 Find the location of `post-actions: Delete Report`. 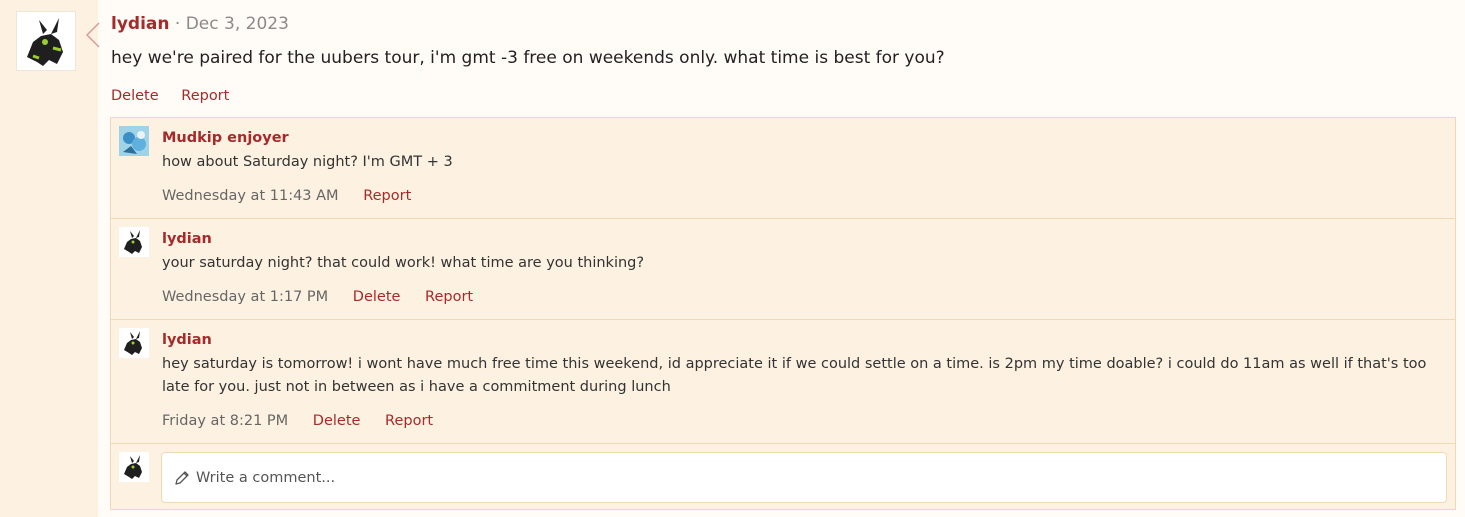

post-actions: Delete Report is located at coordinates (179, 96).